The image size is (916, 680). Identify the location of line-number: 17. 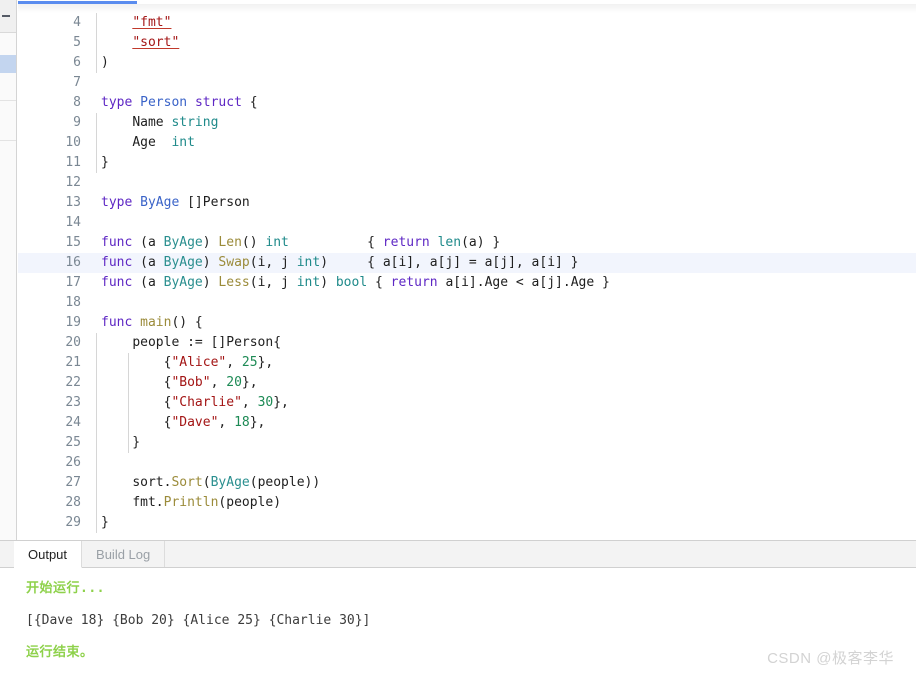
(73, 282).